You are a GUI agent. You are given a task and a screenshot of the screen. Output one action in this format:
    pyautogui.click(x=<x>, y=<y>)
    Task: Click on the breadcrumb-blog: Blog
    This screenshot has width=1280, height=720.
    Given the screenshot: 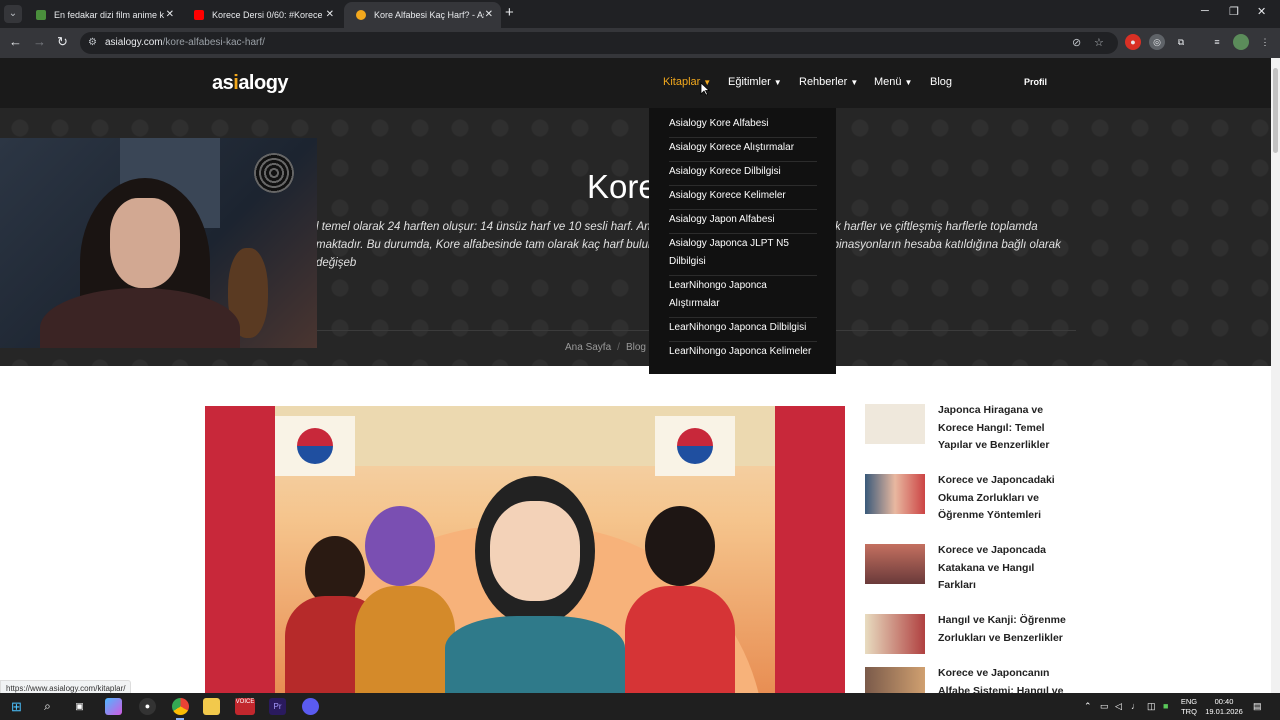 What is the action you would take?
    pyautogui.click(x=636, y=347)
    